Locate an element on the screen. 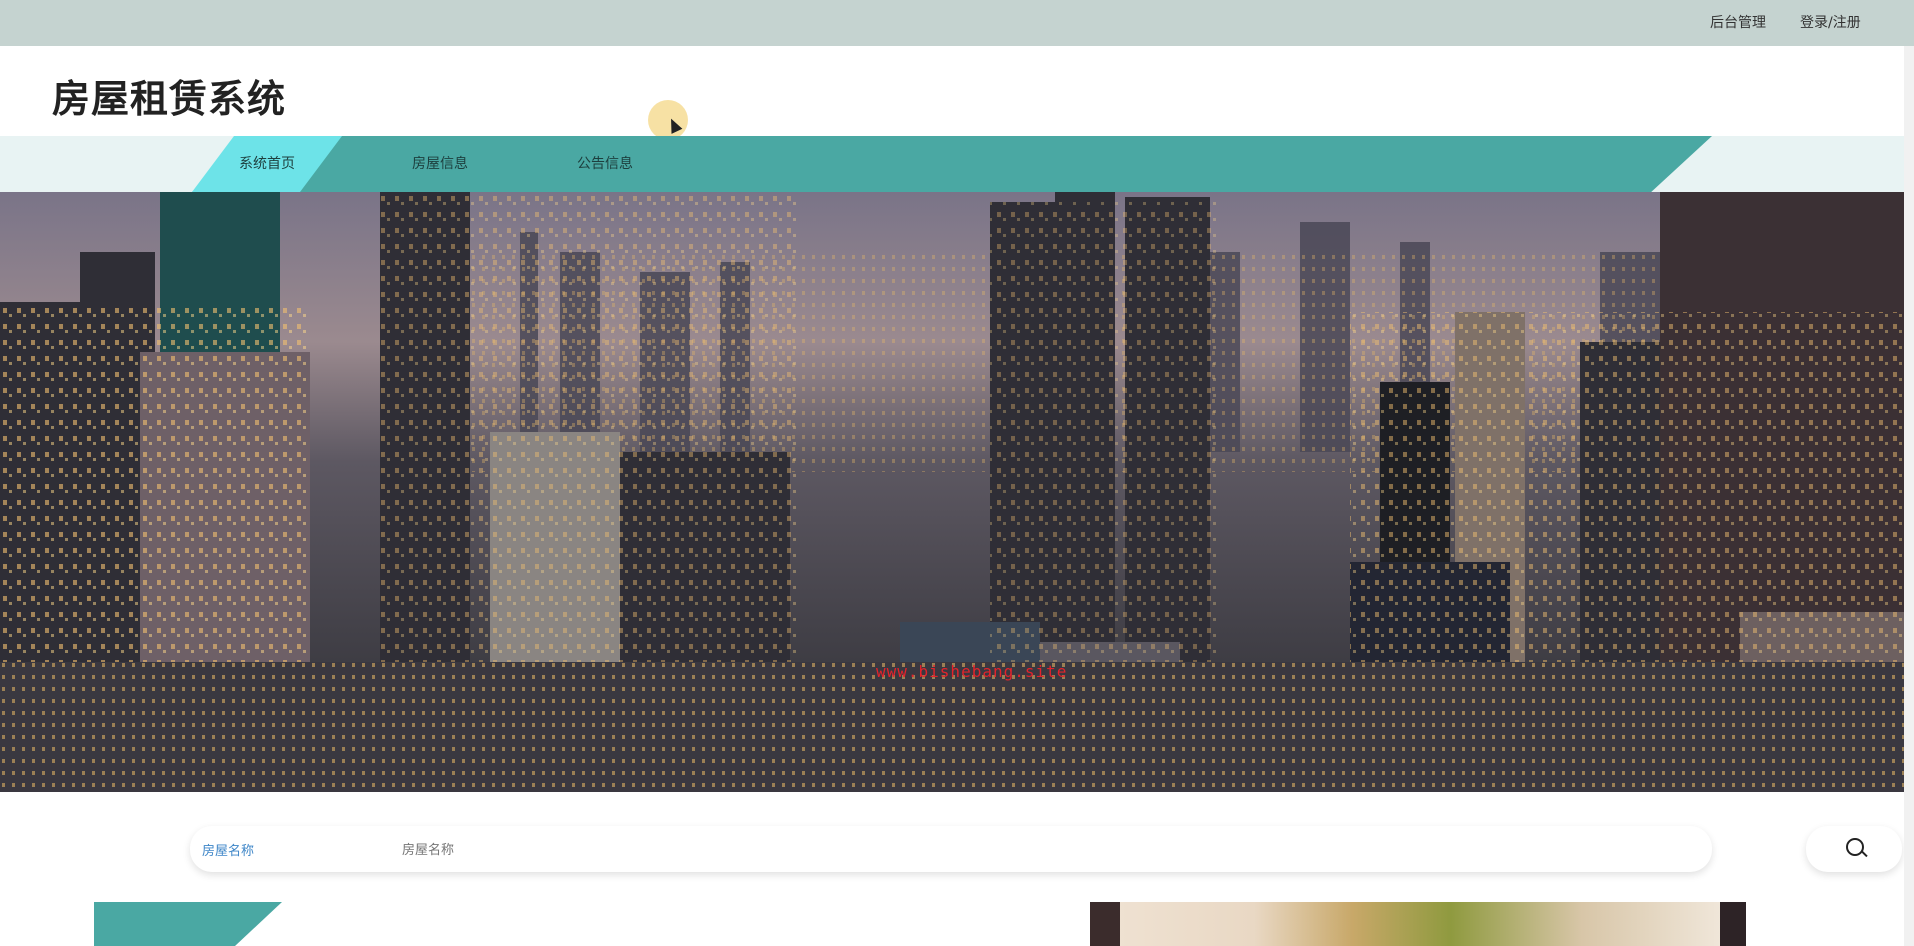 Image resolution: width=1914 pixels, height=946 pixels. search-field-label: 房屋名称 is located at coordinates (228, 851).